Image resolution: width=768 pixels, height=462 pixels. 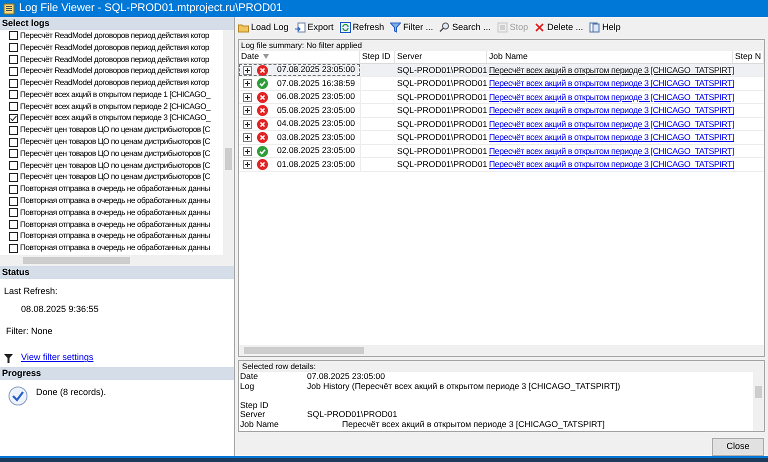 I want to click on log-row: 07.08.2025 23:05:00 SQL-PROD01\PROD01 Пересчёт всех акций в открытом периоде 3 [CHICAGO_TATSPIRT], so click(x=501, y=71).